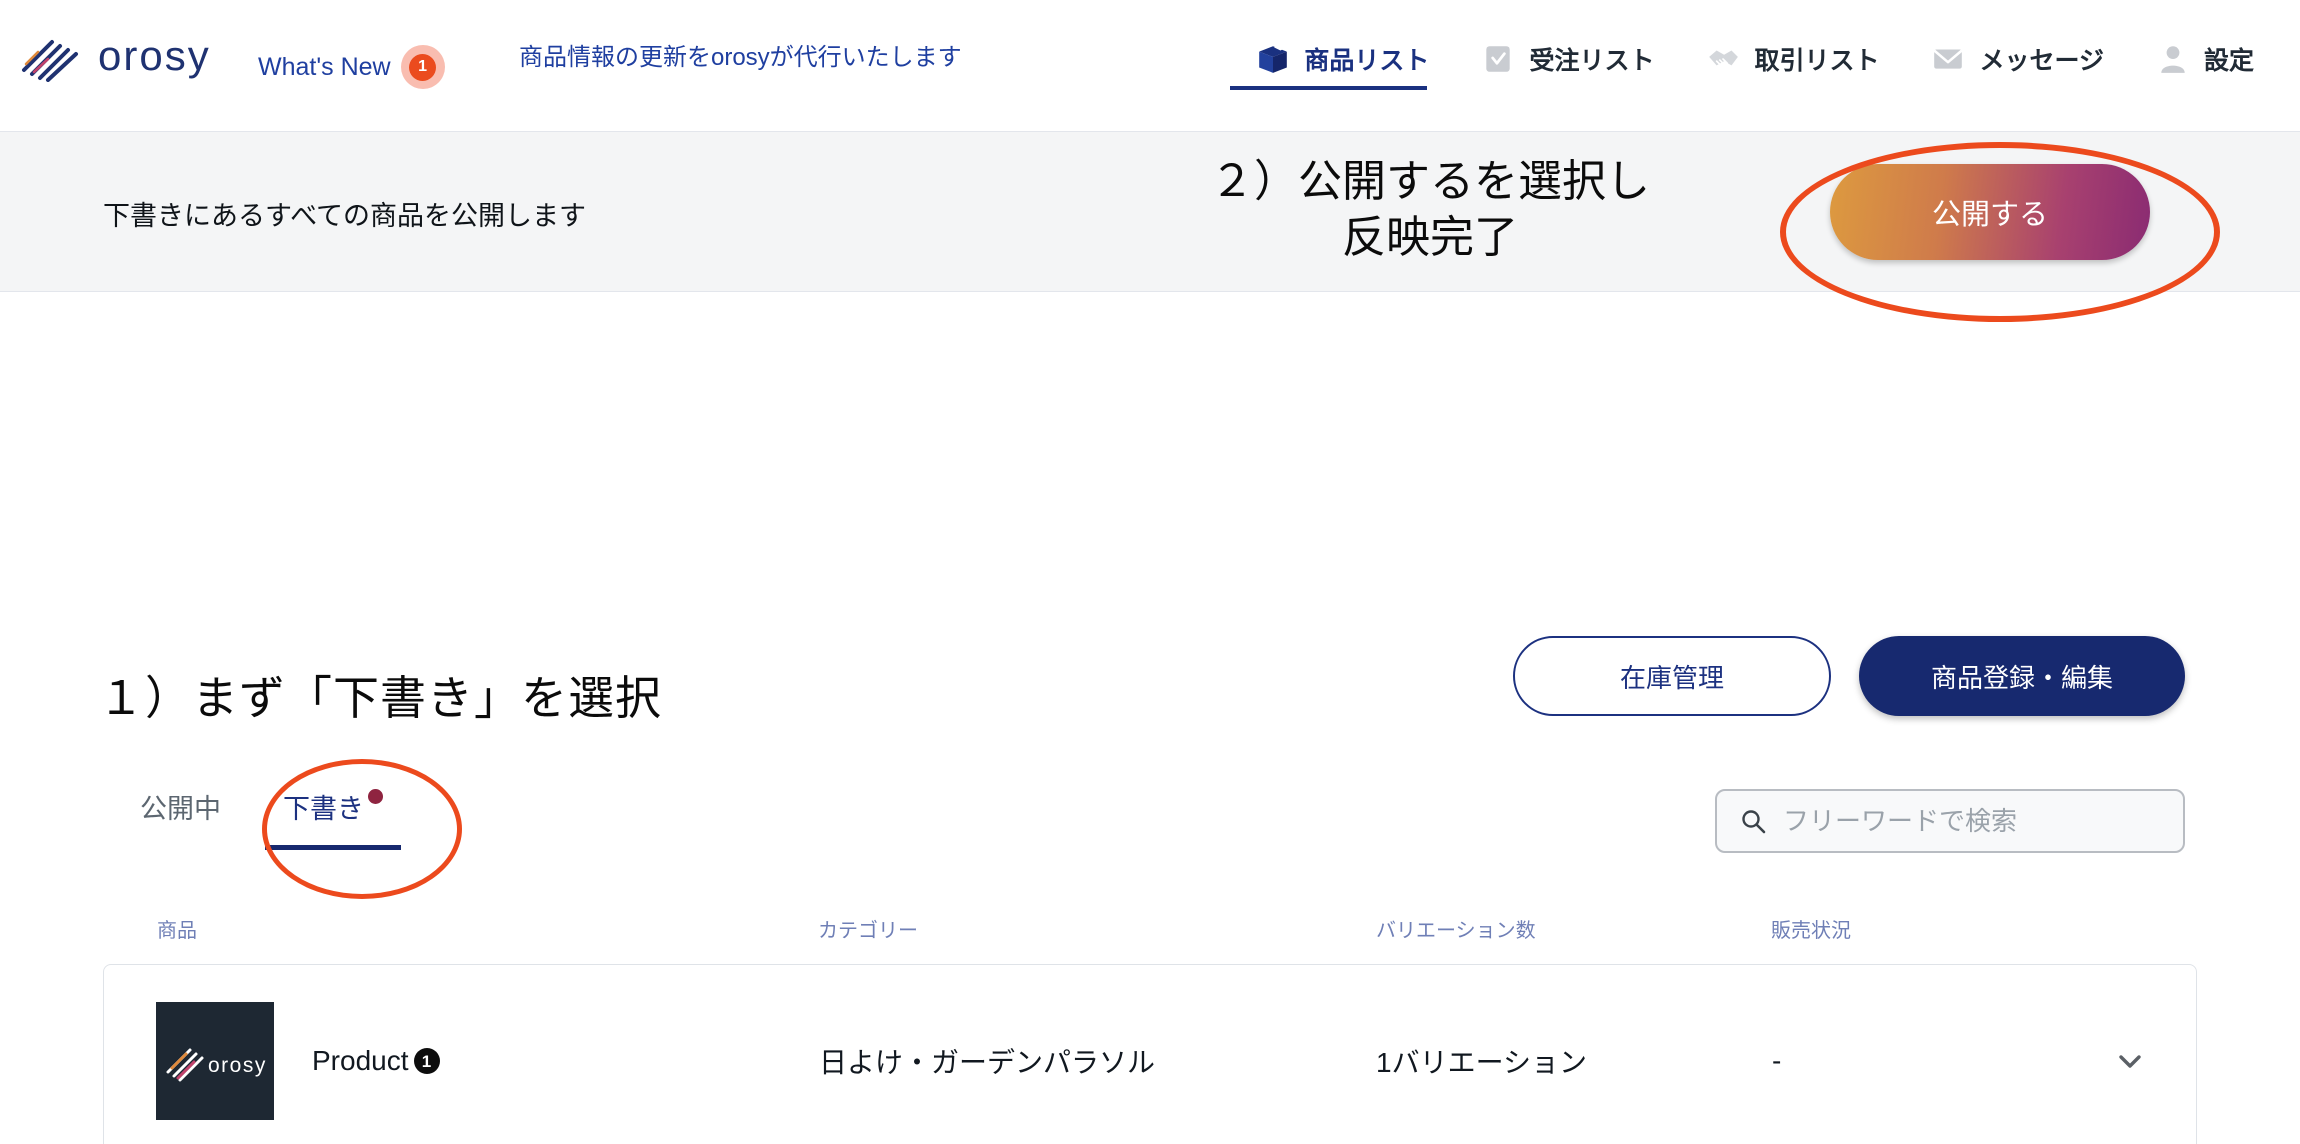  Describe the element at coordinates (1592, 61) in the screenshot. I see `nav-label: 受注リスト` at that location.